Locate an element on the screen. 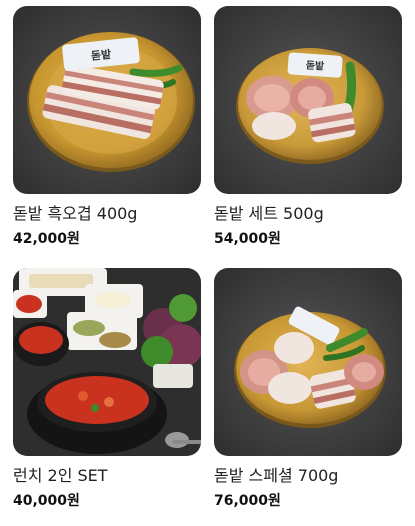 The width and height of the screenshot is (415, 526). product-price: 76,000원 is located at coordinates (247, 501).